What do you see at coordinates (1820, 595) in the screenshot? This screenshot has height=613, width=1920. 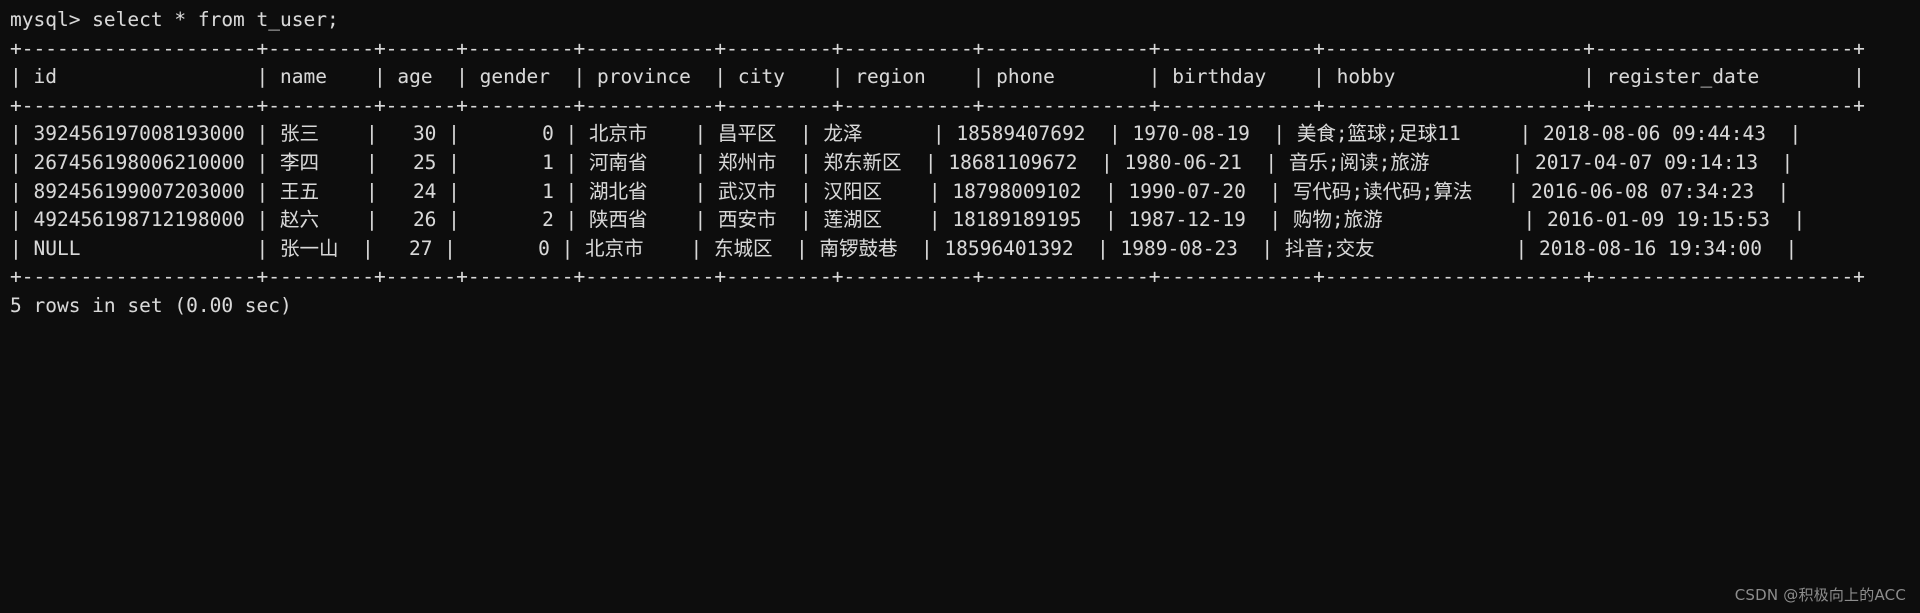 I see `watermark-label: CSDN @积极向上的ACC` at bounding box center [1820, 595].